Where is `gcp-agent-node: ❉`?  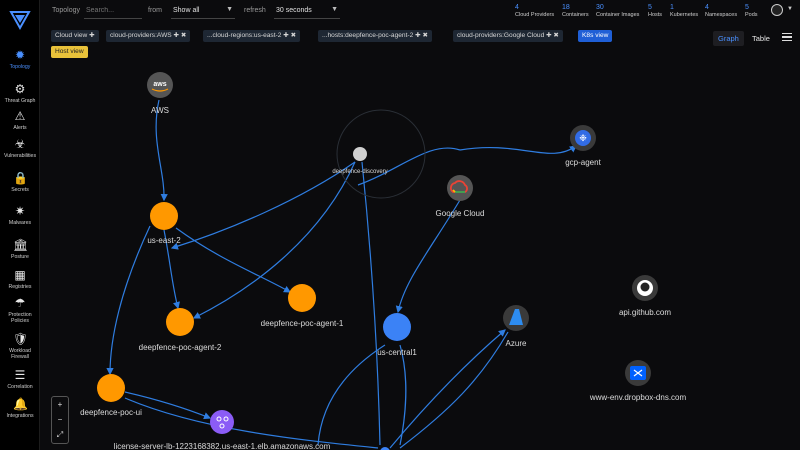 gcp-agent-node: ❉ is located at coordinates (583, 138).